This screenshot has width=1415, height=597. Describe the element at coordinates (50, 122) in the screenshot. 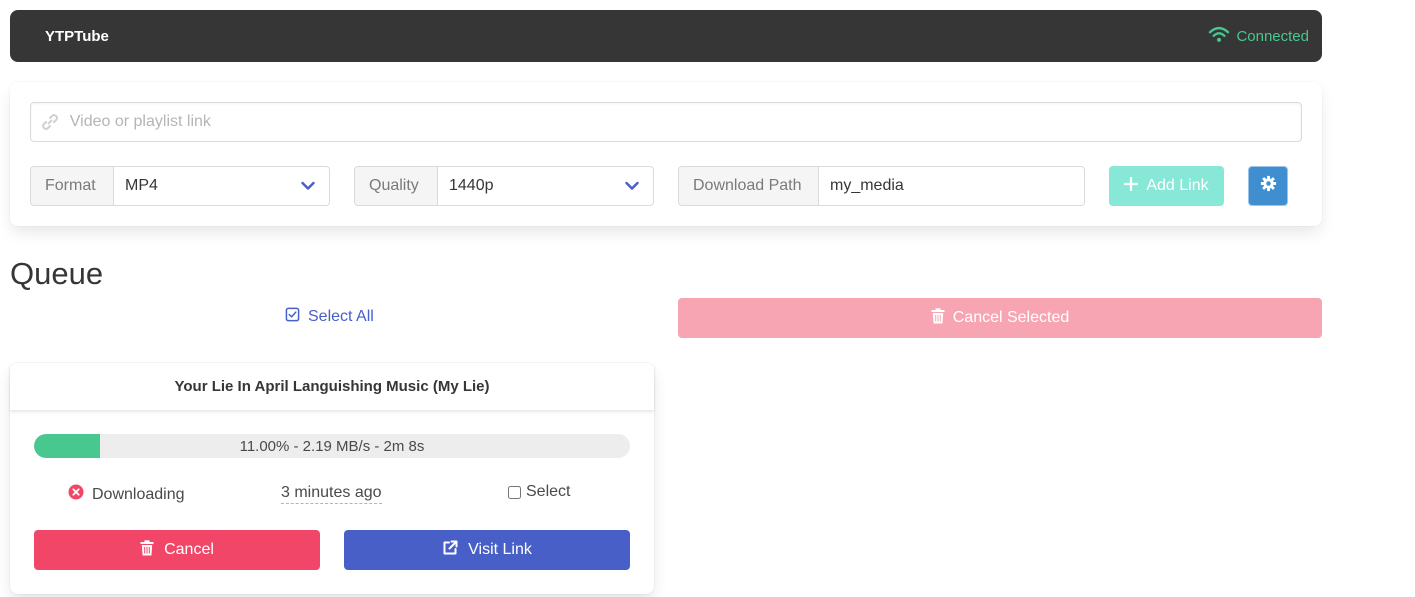

I see `link-icon` at that location.